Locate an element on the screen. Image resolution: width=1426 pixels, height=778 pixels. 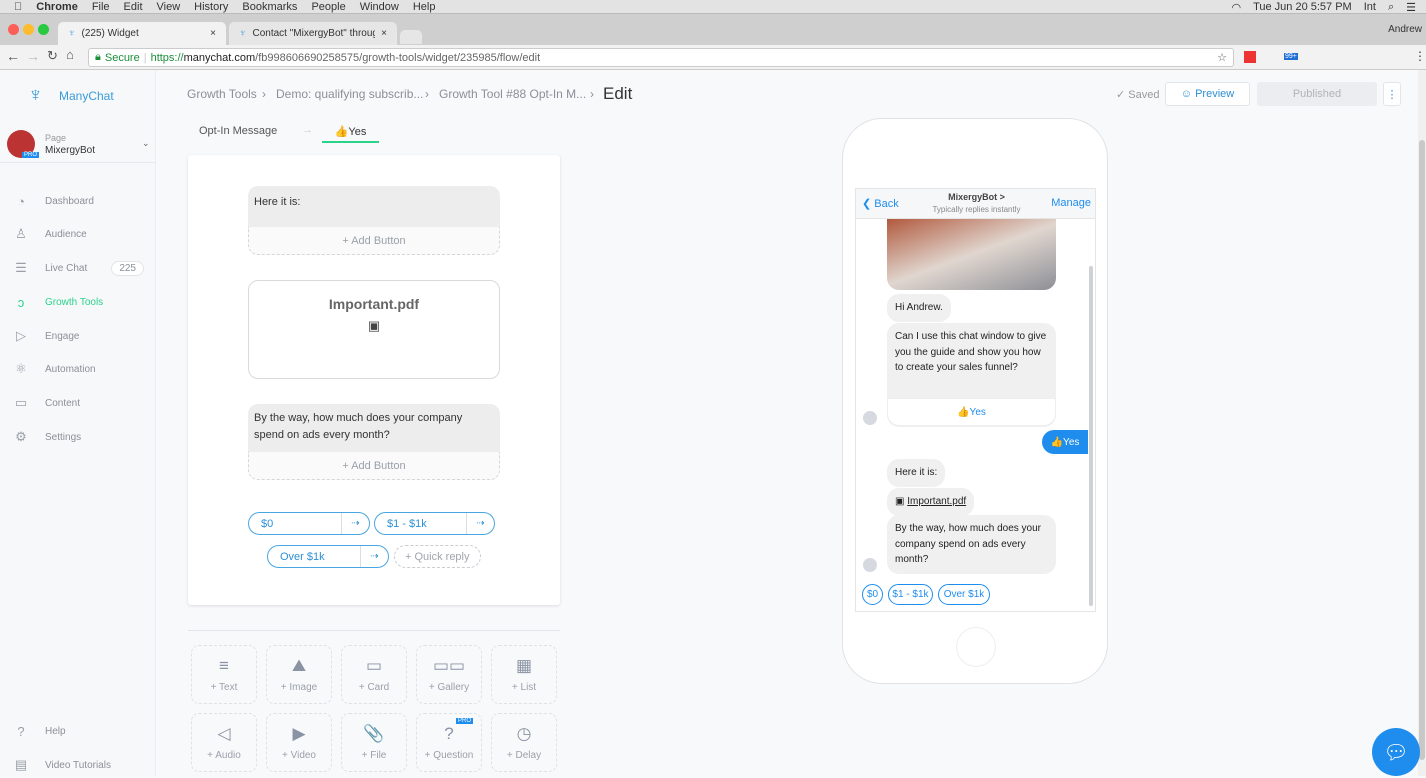
sidebar-item-help: ? Help is located at coordinates (78, 731).